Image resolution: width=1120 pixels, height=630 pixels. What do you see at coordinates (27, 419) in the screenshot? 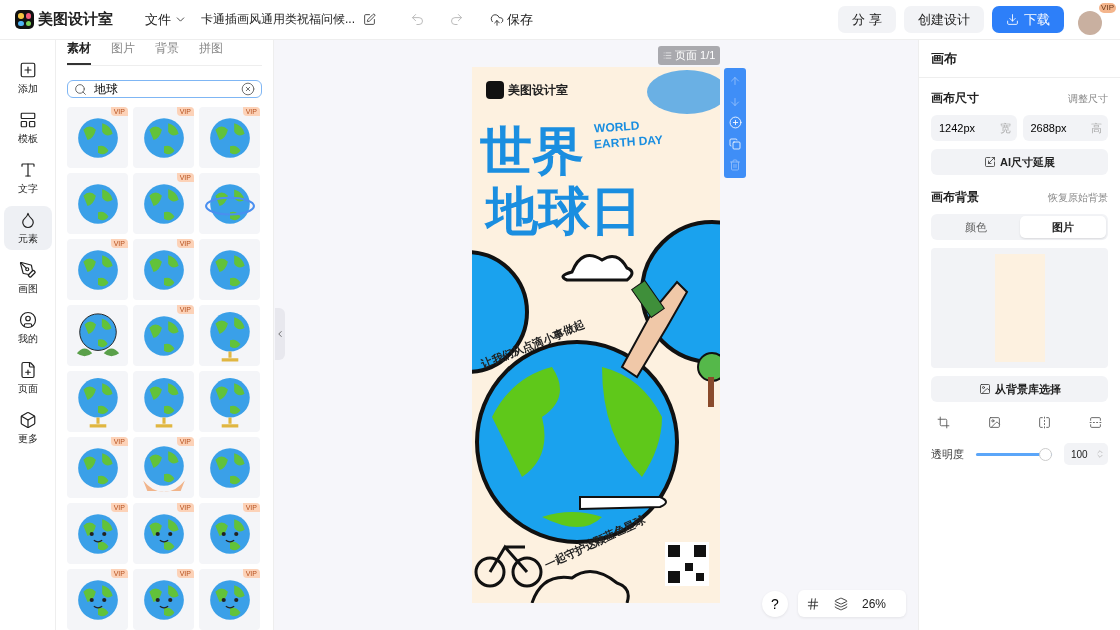
I see `cube-icon` at bounding box center [27, 419].